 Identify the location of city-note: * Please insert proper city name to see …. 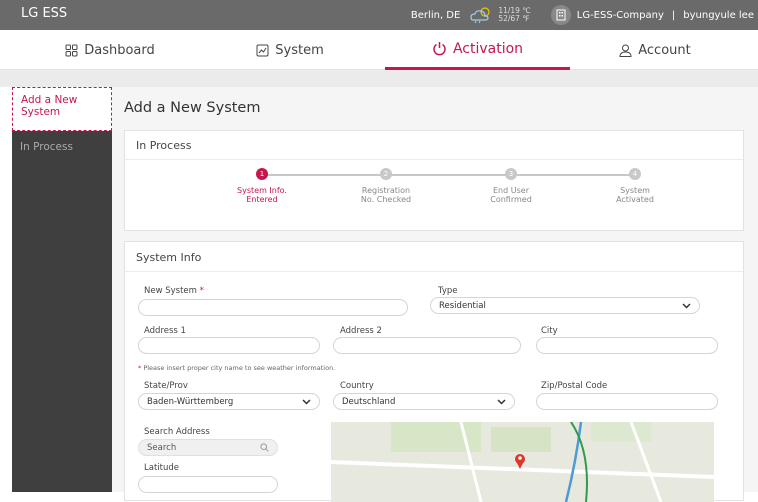
(237, 368).